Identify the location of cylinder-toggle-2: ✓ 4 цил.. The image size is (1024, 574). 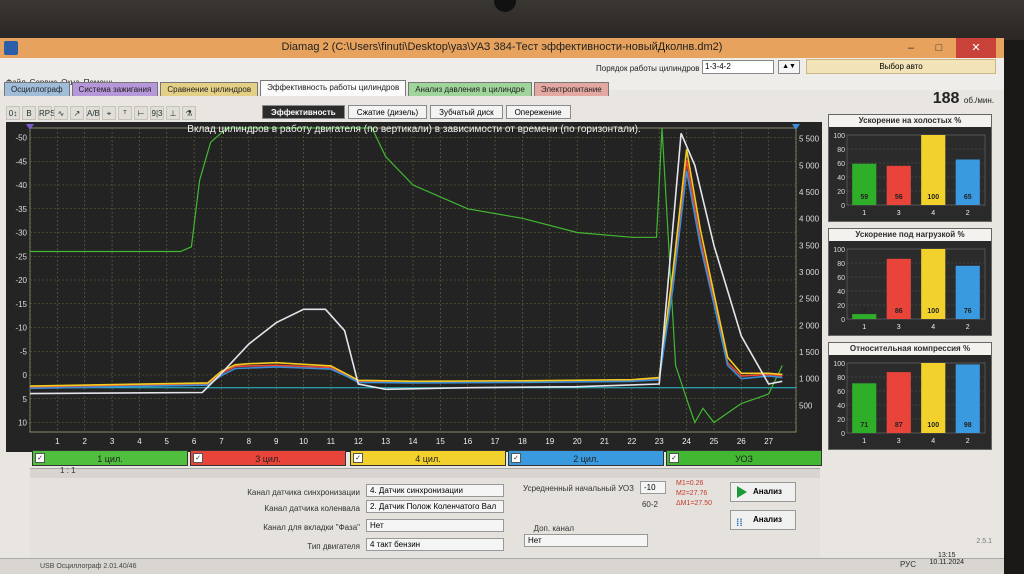
(428, 458).